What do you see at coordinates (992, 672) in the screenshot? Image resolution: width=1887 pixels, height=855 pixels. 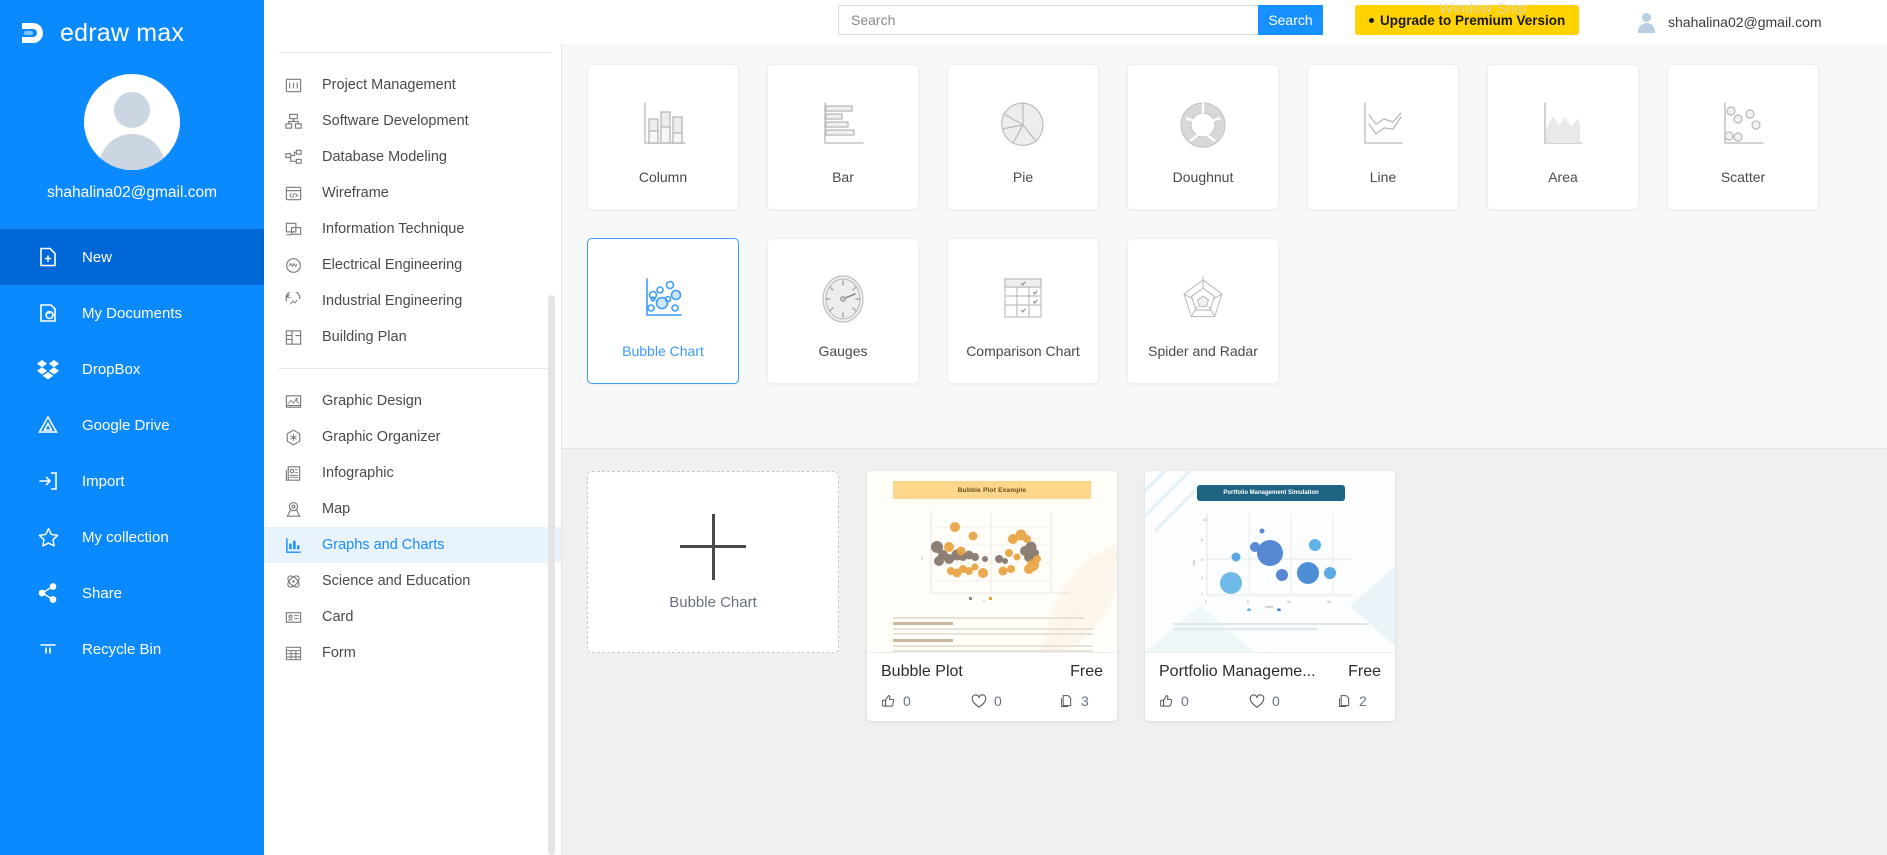 I see `template-title-row: Bubble Plot Free` at bounding box center [992, 672].